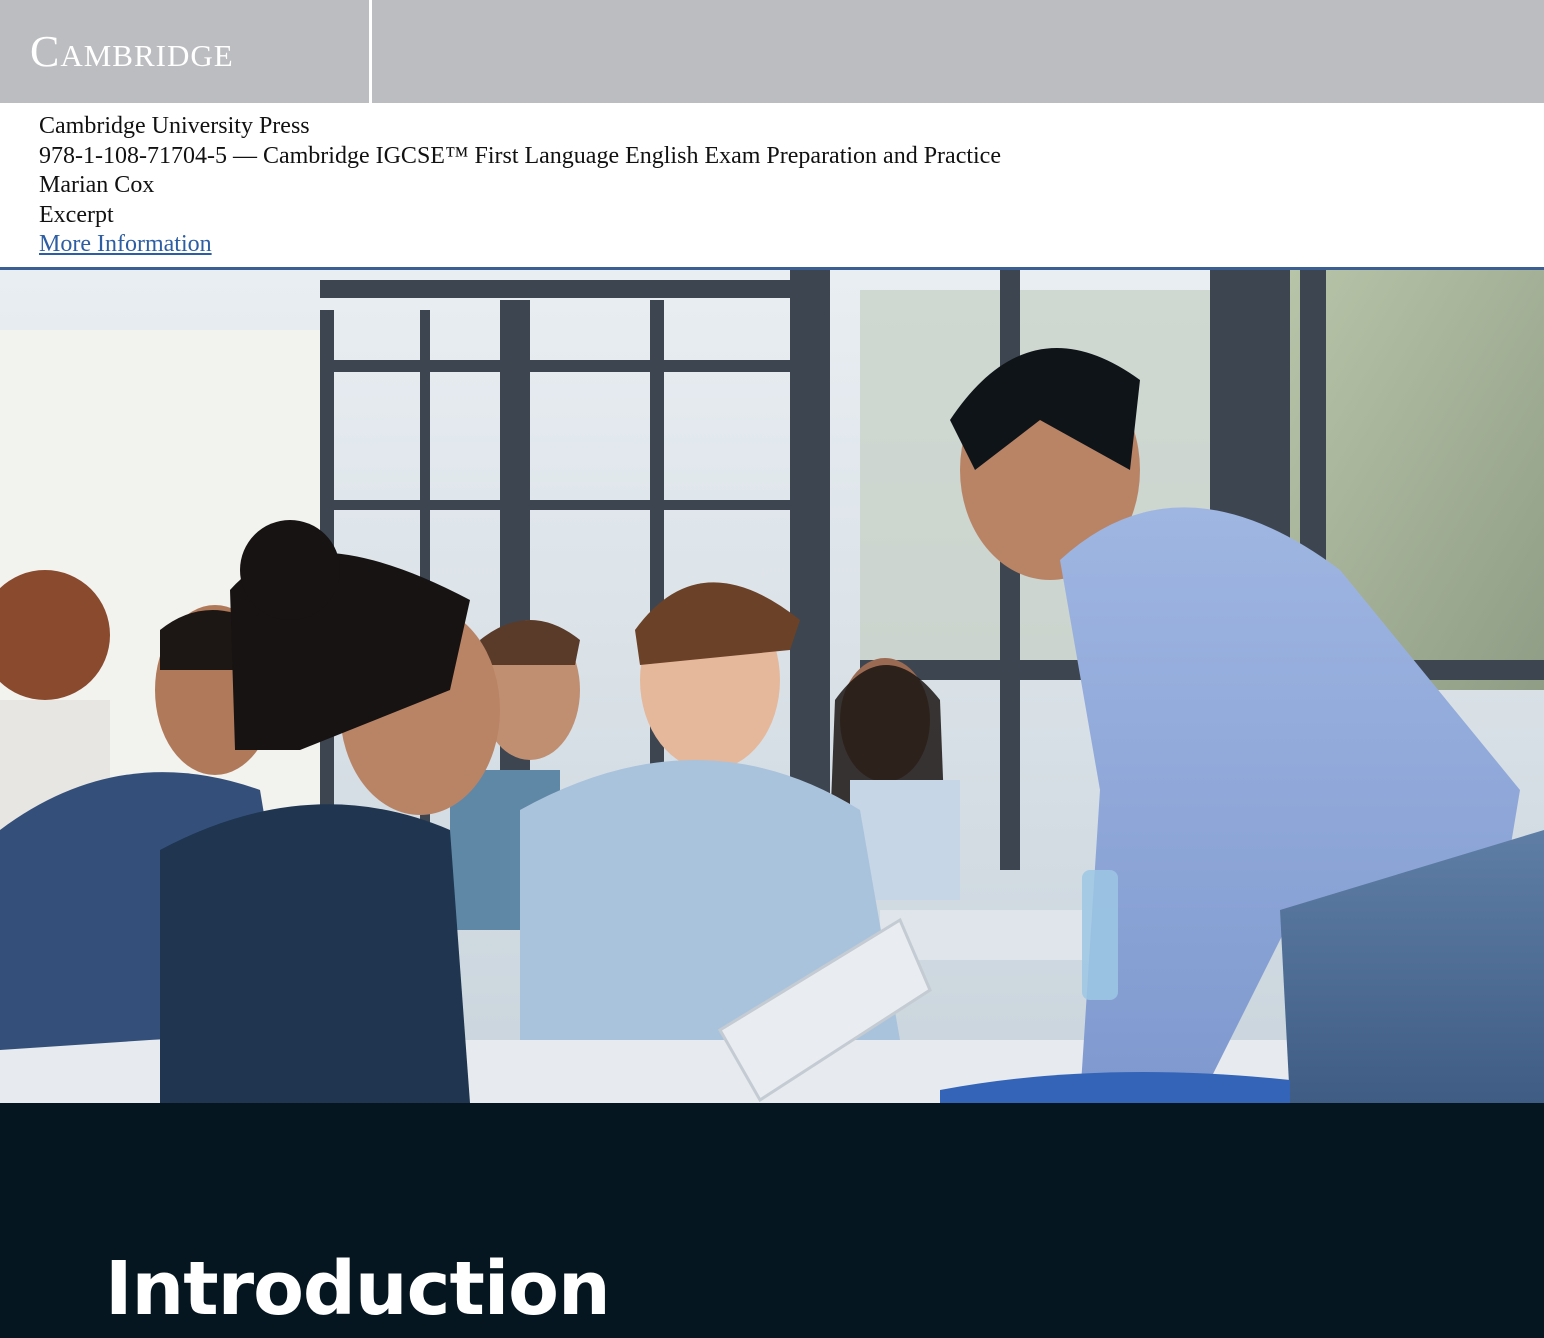 This screenshot has height=1338, width=1544. I want to click on document-type: Excerpt, so click(76, 214).